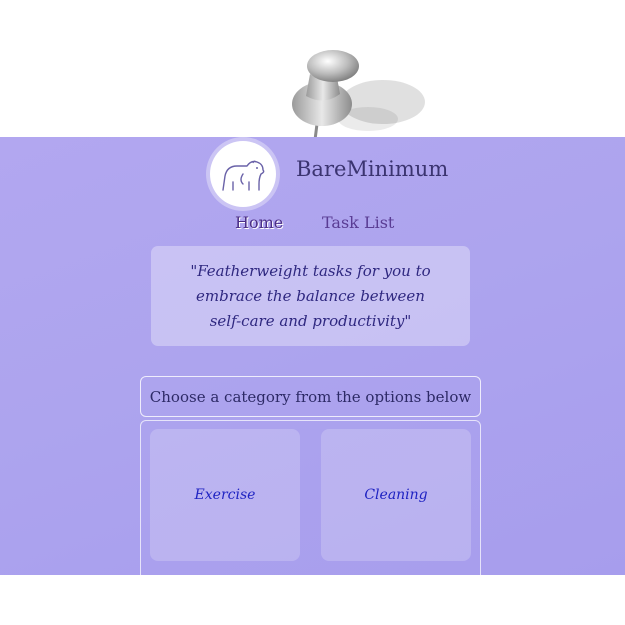  Describe the element at coordinates (372, 169) in the screenshot. I see `app-title: BareMinimum` at that location.